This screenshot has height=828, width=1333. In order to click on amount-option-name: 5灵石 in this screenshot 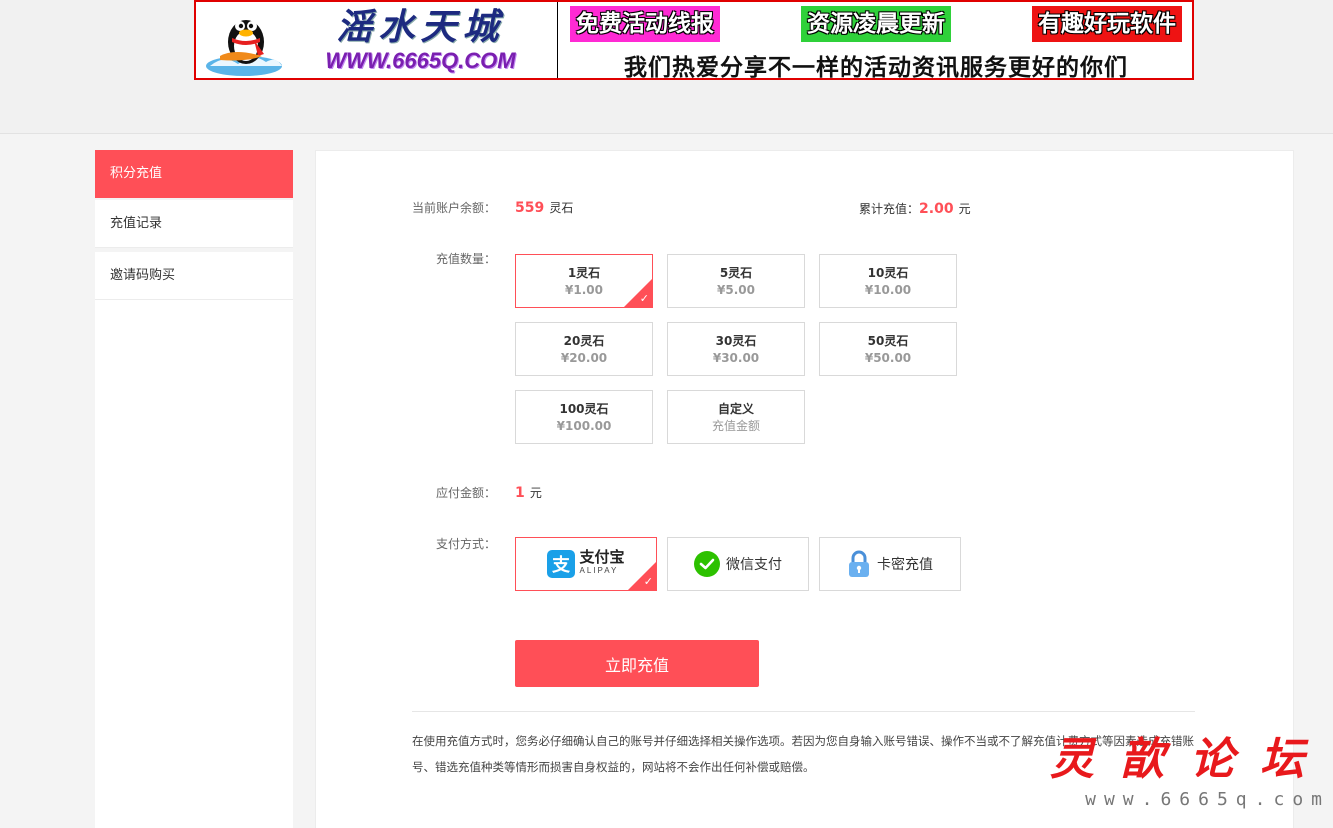, I will do `click(736, 273)`.